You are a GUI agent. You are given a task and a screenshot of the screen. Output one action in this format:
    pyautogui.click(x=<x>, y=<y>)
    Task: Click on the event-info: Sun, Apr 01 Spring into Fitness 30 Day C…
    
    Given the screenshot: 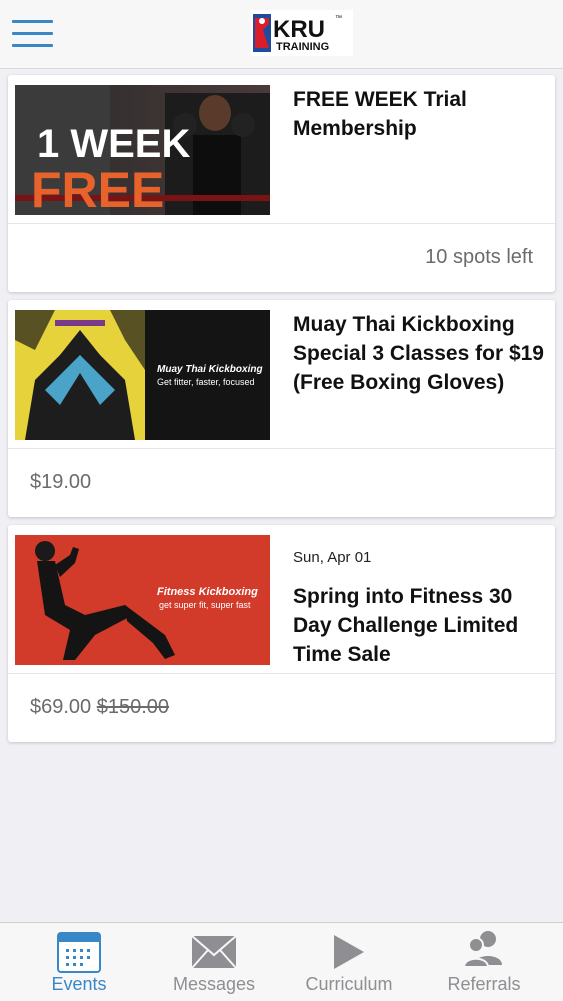 What is the action you would take?
    pyautogui.click(x=419, y=602)
    